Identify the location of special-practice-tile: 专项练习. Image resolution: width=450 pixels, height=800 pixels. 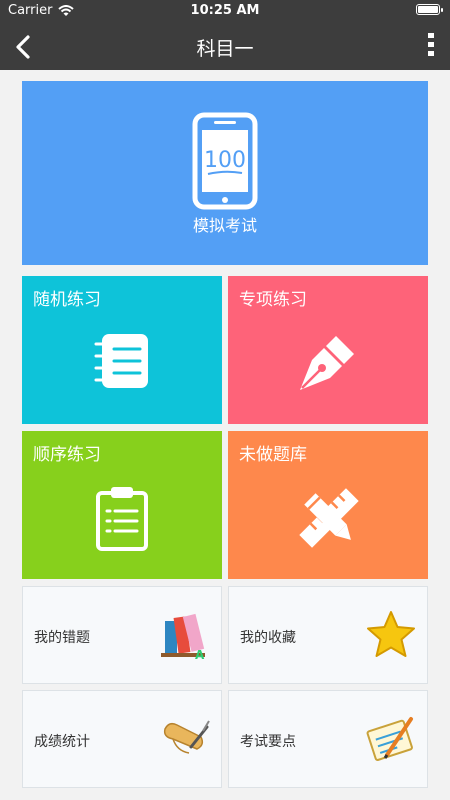
(328, 350).